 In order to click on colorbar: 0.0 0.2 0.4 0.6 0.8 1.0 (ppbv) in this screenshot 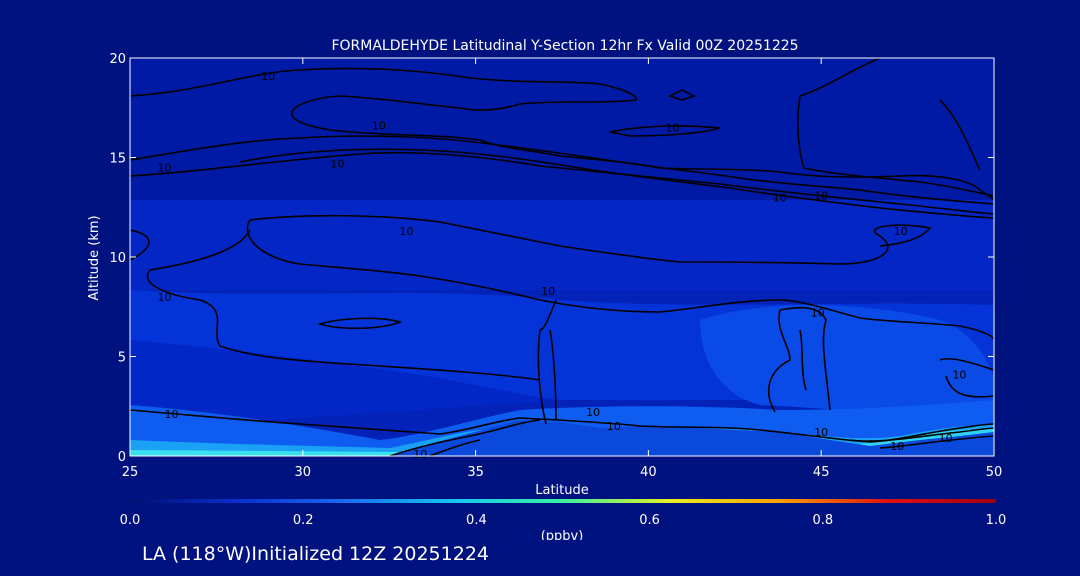, I will do `click(563, 519)`.